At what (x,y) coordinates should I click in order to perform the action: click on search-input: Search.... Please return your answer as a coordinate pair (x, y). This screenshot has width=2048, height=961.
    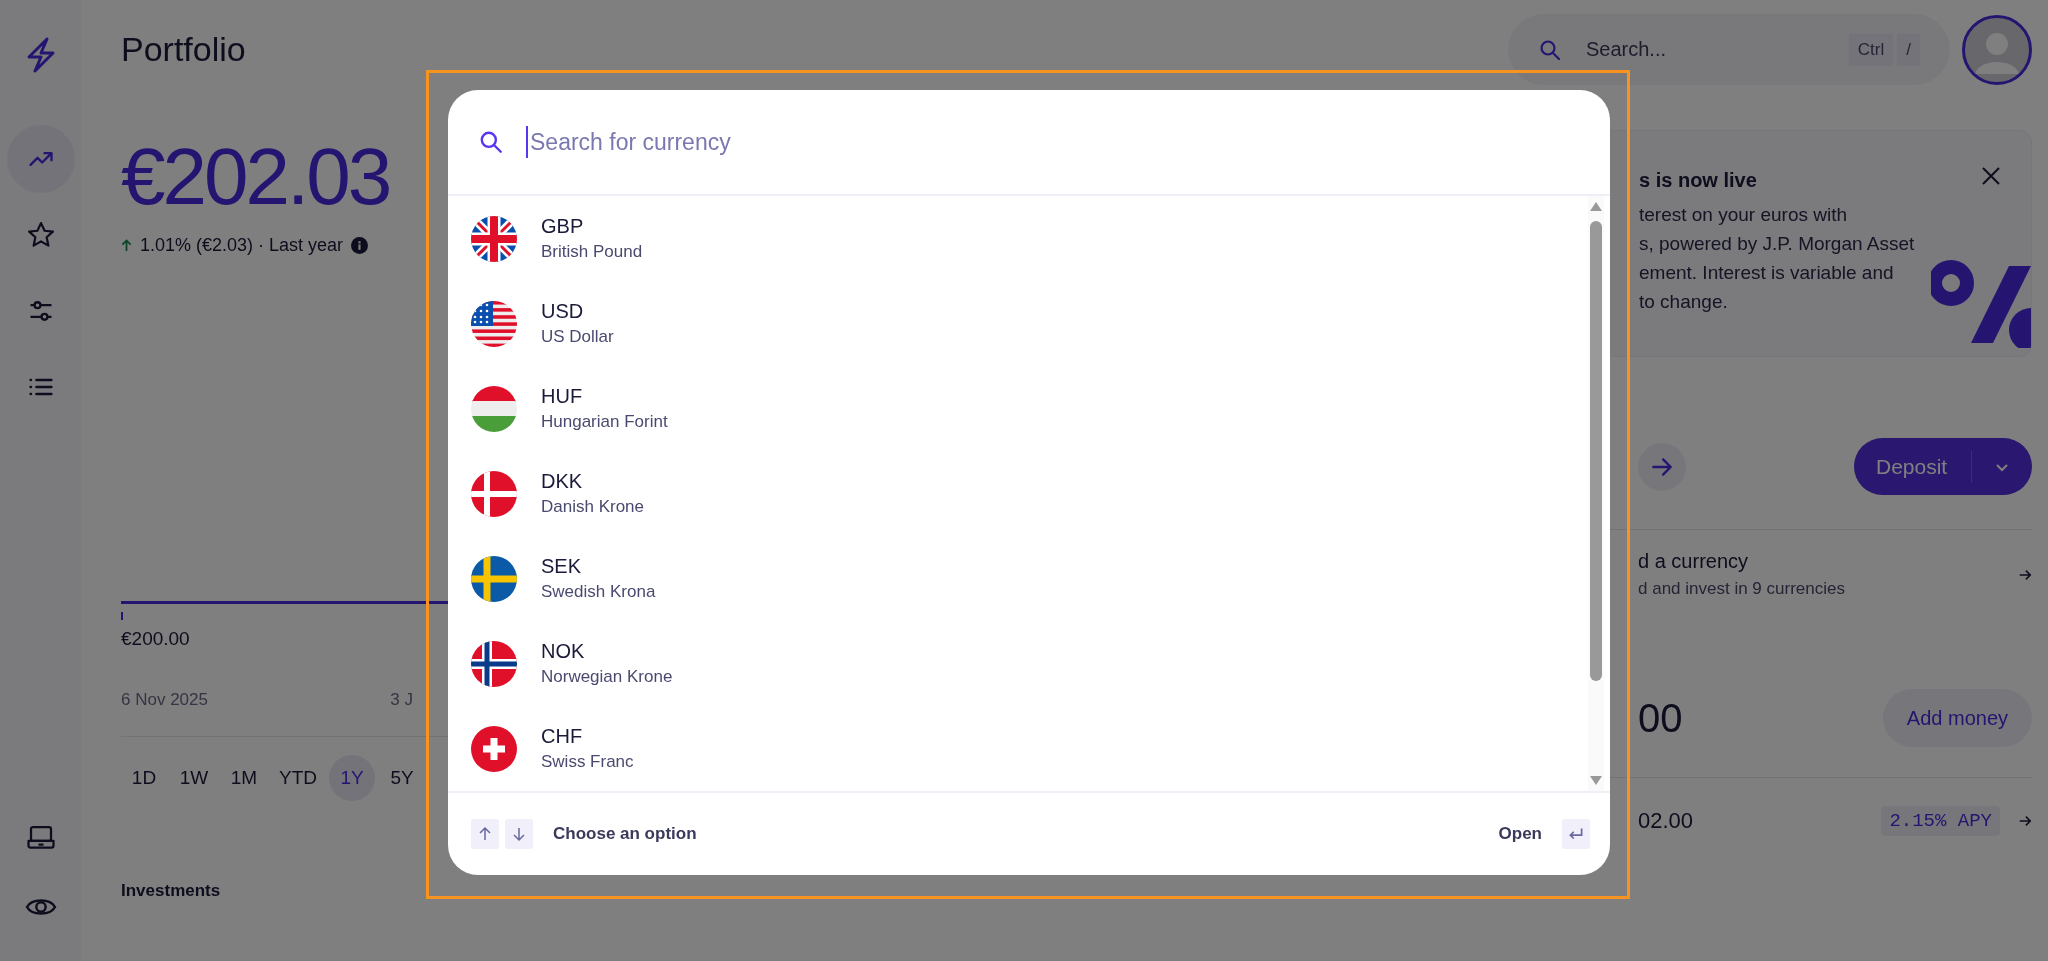
    Looking at the image, I should click on (1705, 49).